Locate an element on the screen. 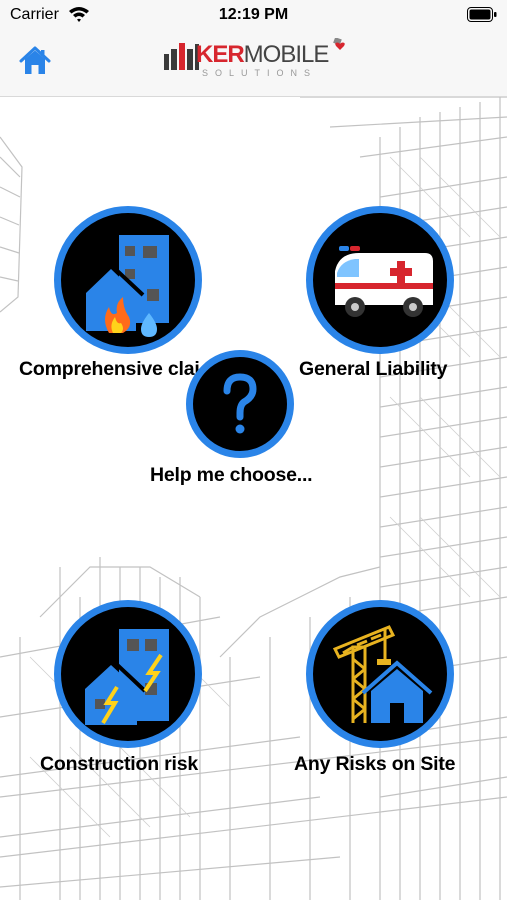 The height and width of the screenshot is (900, 507). tile-label: General Liability is located at coordinates (373, 369).